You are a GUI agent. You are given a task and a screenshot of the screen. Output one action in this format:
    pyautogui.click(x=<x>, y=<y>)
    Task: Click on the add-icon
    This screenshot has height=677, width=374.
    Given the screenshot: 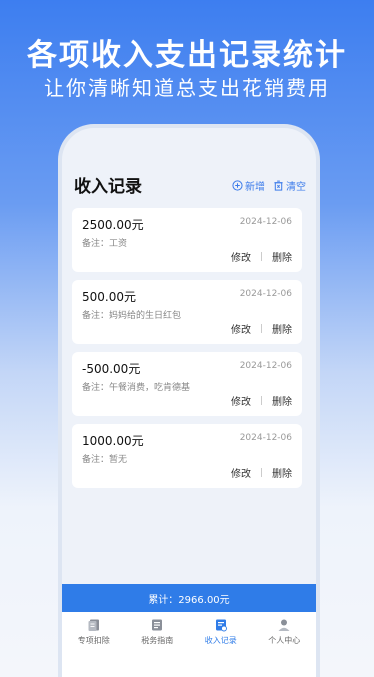 What is the action you would take?
    pyautogui.click(x=237, y=185)
    